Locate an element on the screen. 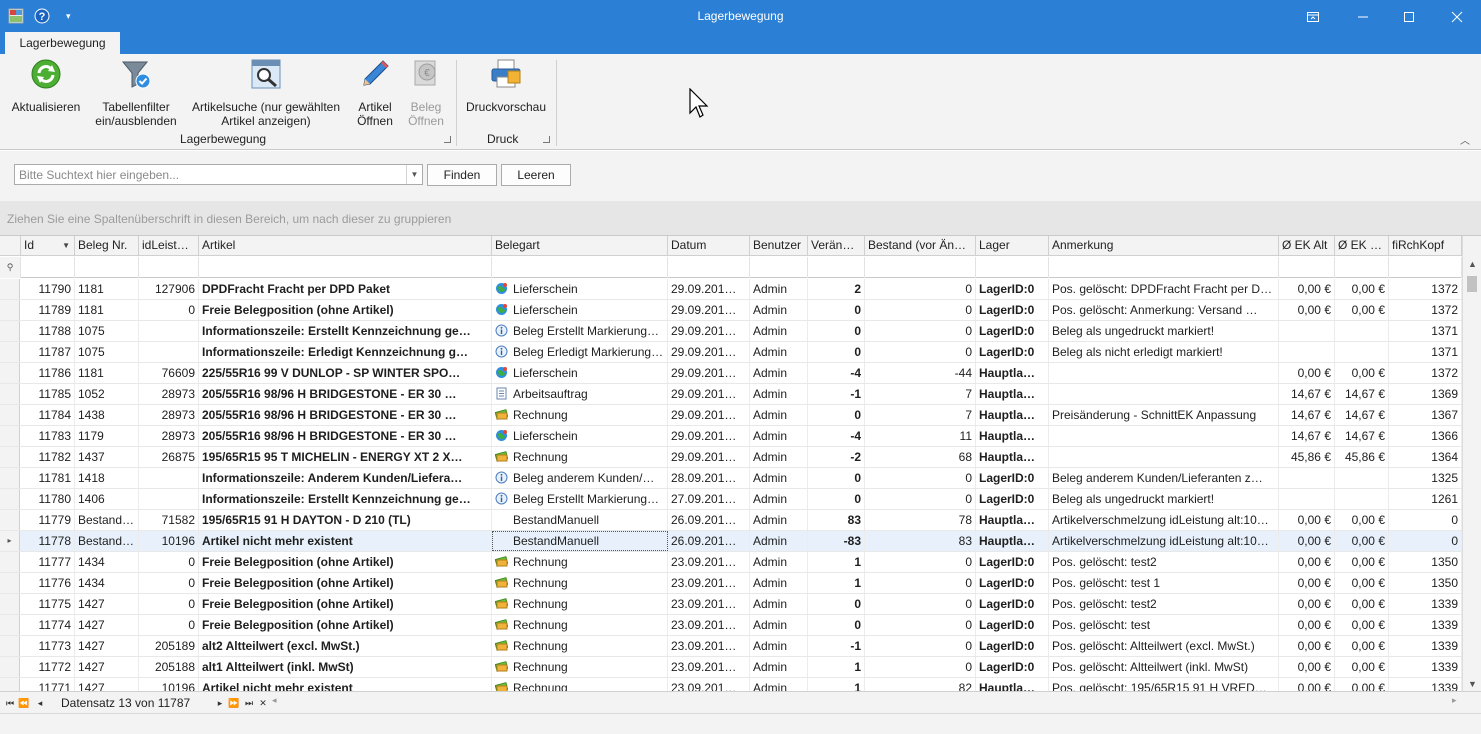 This screenshot has height=734, width=1481. find-button: Finden is located at coordinates (462, 175).